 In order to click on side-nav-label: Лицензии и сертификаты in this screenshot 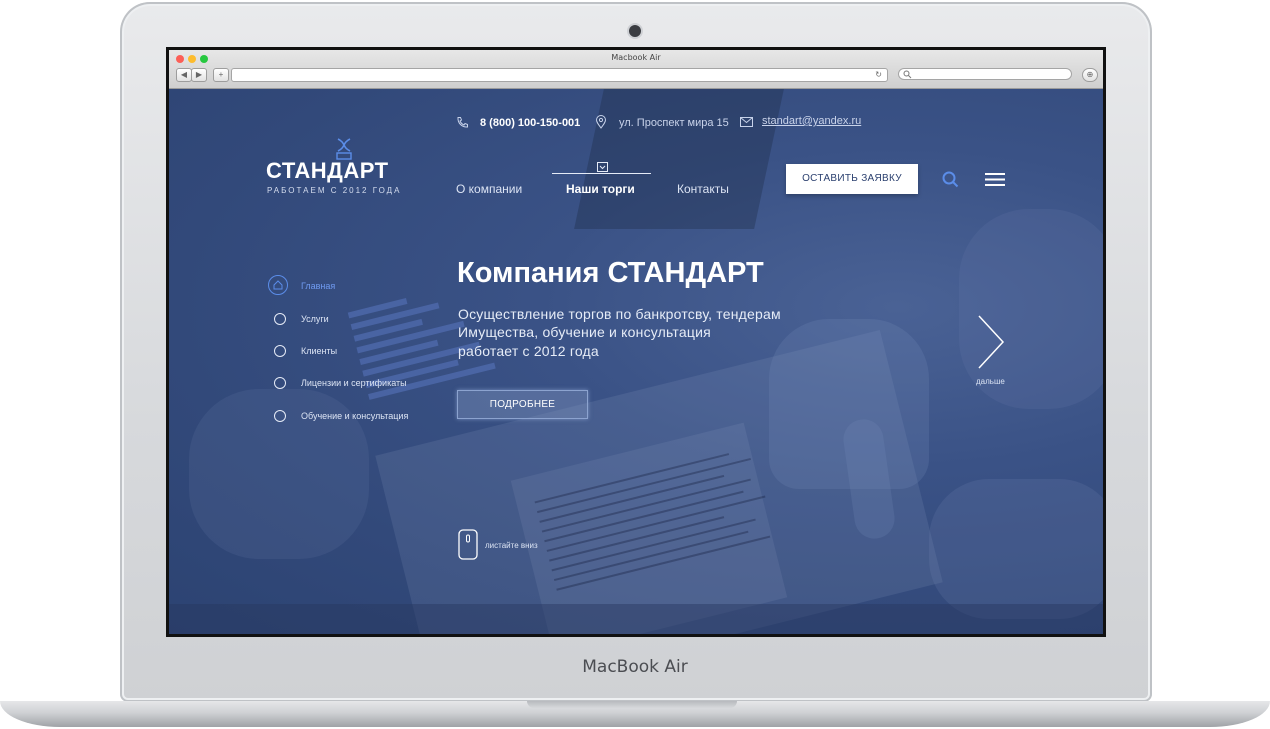, I will do `click(354, 383)`.